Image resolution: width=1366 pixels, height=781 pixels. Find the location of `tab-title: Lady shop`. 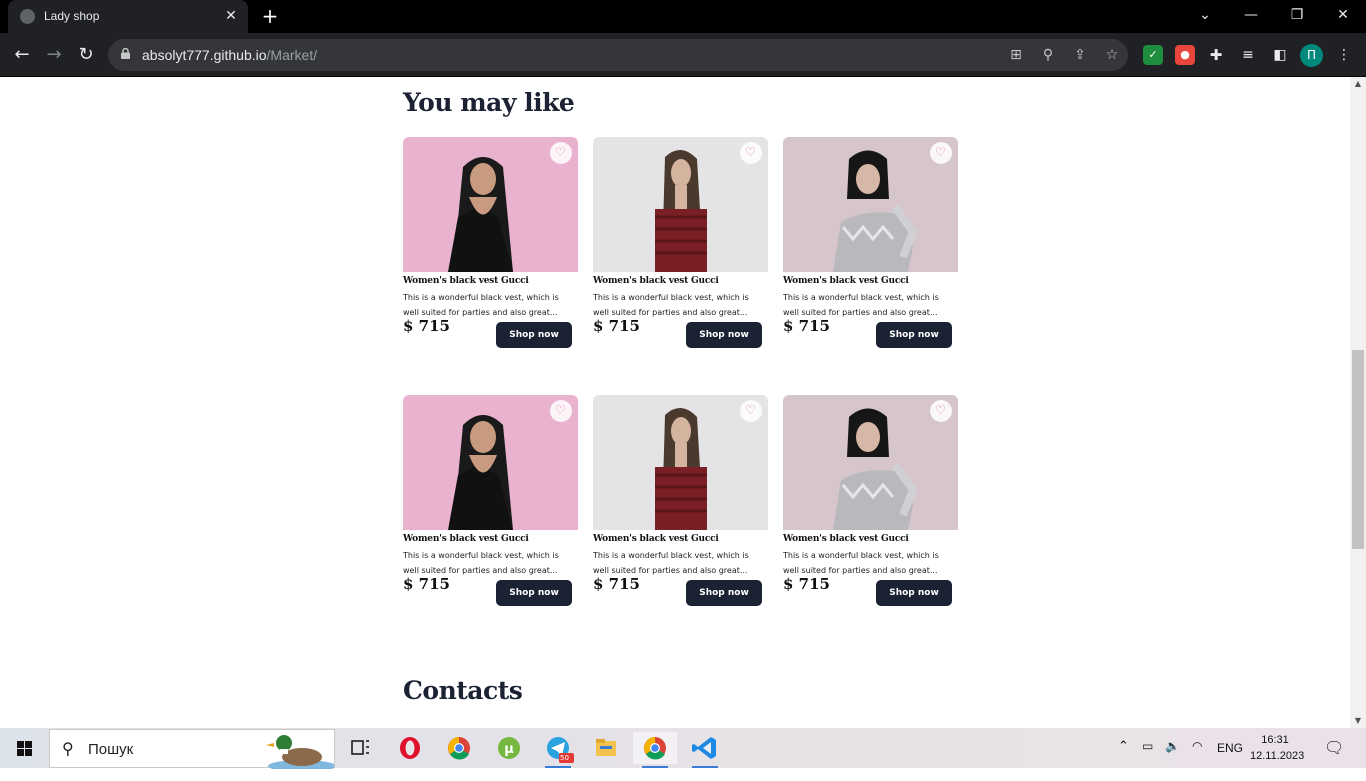

tab-title: Lady shop is located at coordinates (72, 16).